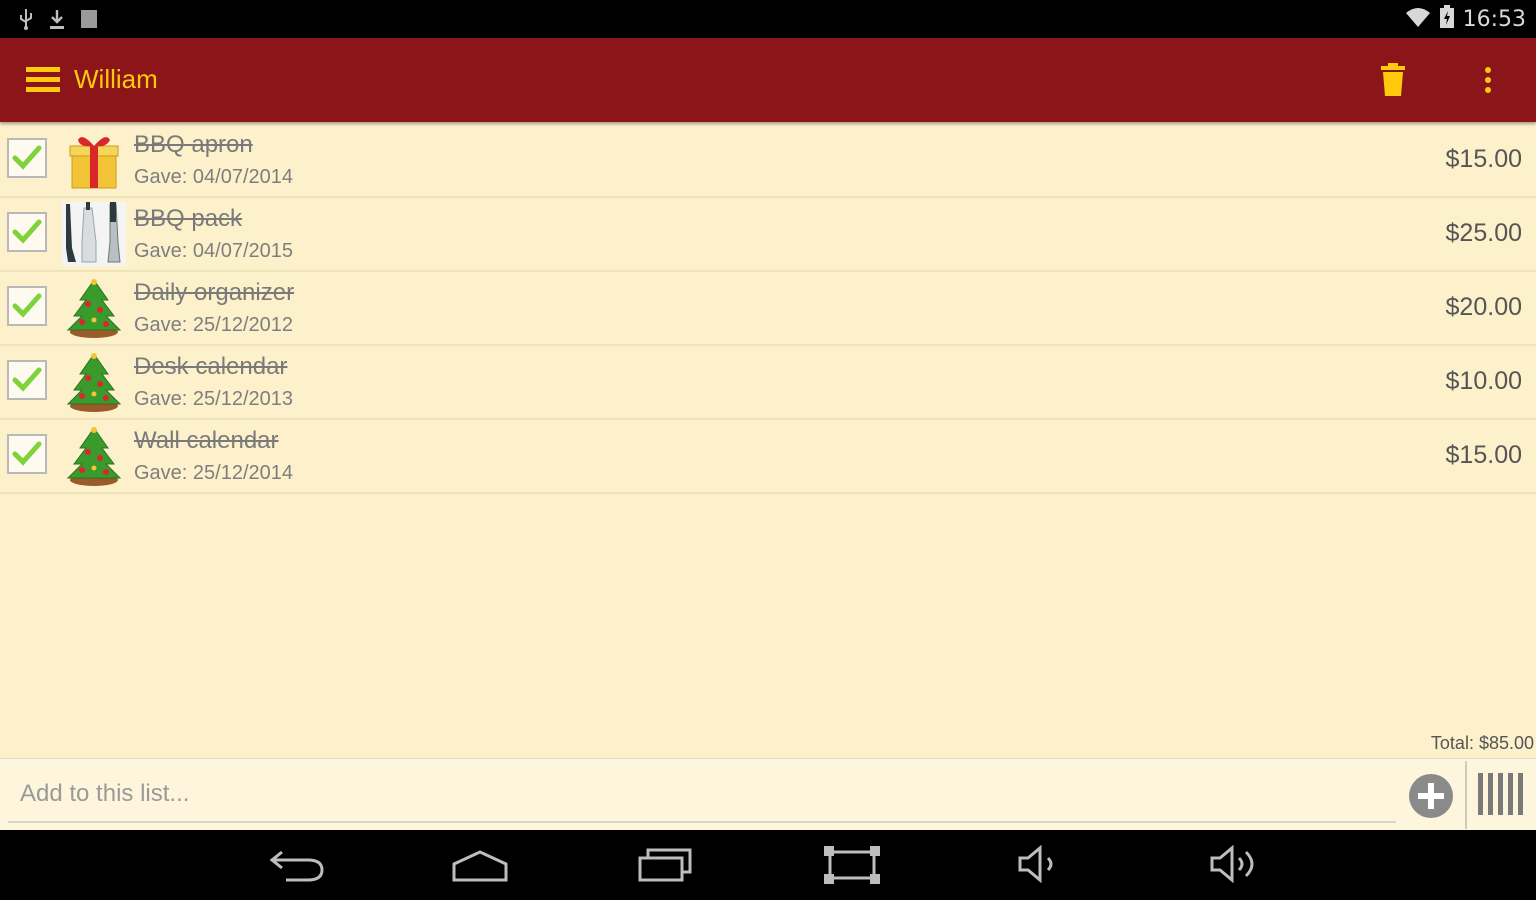 The height and width of the screenshot is (900, 1536). Describe the element at coordinates (211, 366) in the screenshot. I see `item-name: Desk calendar` at that location.